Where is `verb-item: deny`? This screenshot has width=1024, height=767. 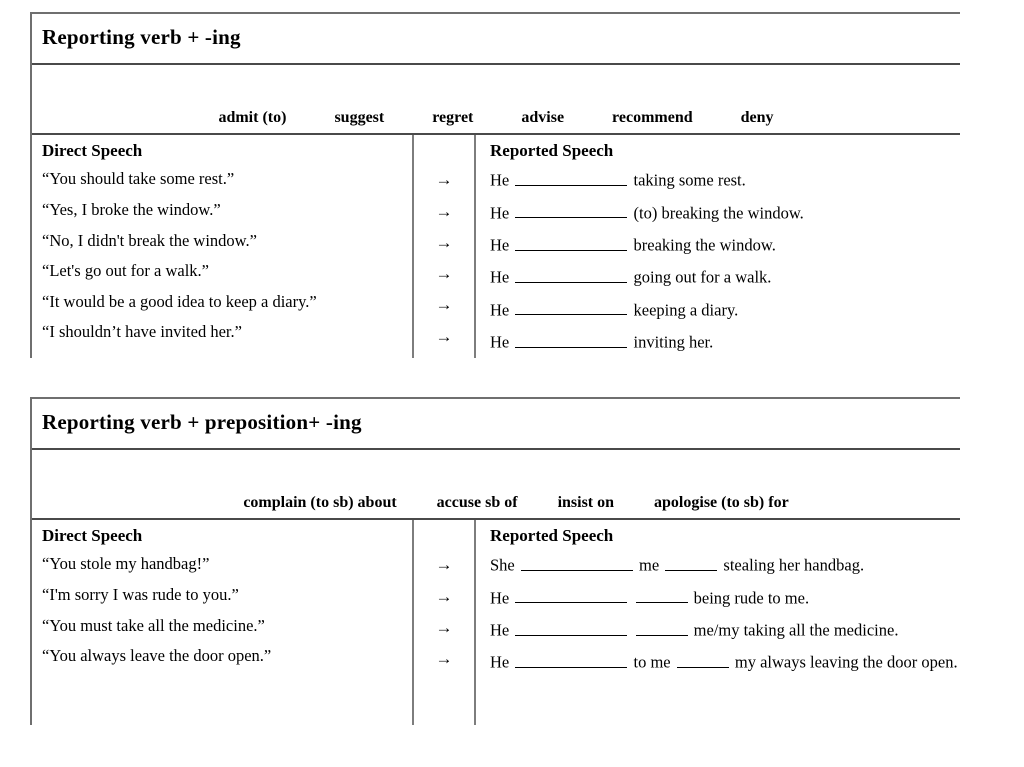 verb-item: deny is located at coordinates (757, 118).